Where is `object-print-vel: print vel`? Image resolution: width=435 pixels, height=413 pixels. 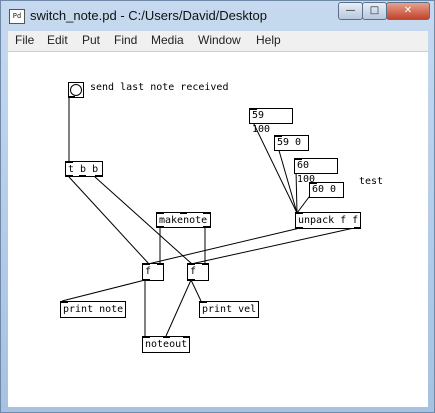
object-print-vel: print vel is located at coordinates (229, 309).